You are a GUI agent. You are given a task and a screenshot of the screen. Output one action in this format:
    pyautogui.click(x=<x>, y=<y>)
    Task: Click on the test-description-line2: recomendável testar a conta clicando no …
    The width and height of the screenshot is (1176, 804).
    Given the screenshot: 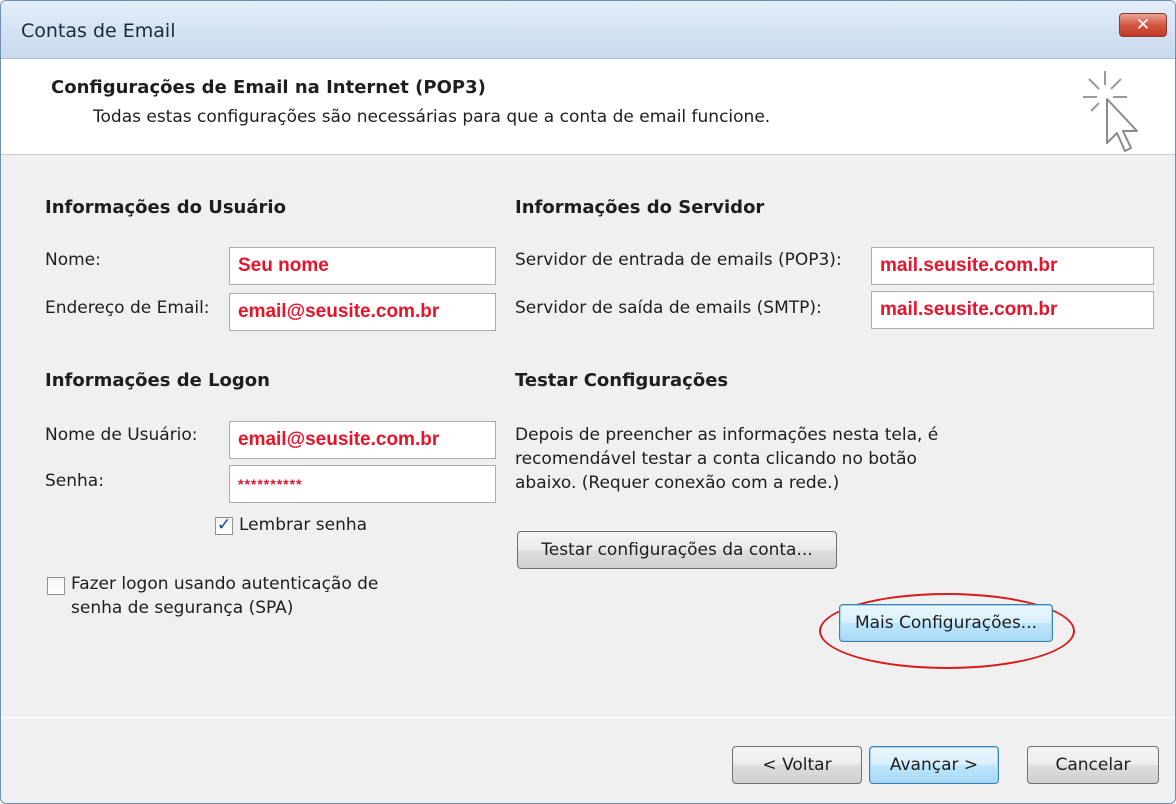 What is the action you would take?
    pyautogui.click(x=716, y=459)
    